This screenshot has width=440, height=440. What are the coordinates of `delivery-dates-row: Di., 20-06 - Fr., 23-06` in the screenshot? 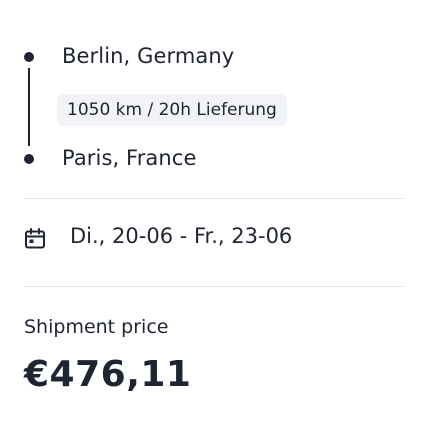 It's located at (214, 242).